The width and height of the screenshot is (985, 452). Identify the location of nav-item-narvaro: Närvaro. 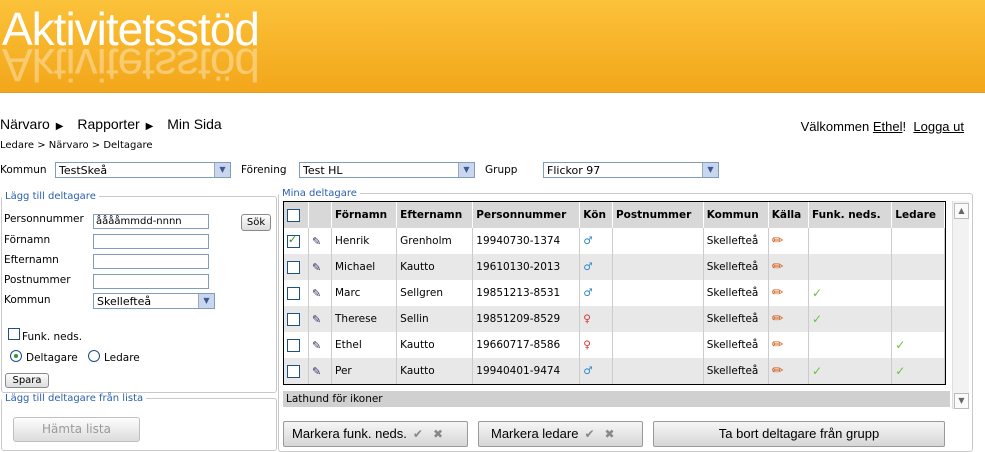
(25, 124).